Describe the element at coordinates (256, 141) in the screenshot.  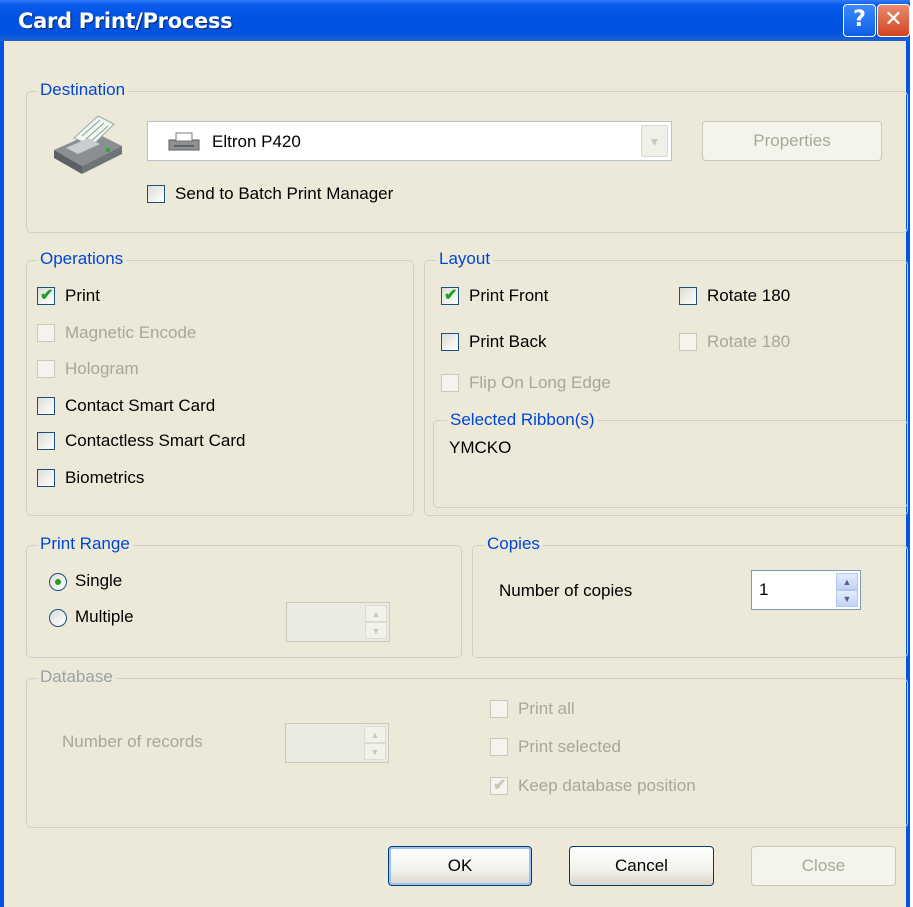
I see `printer-value: Eltron P420` at that location.